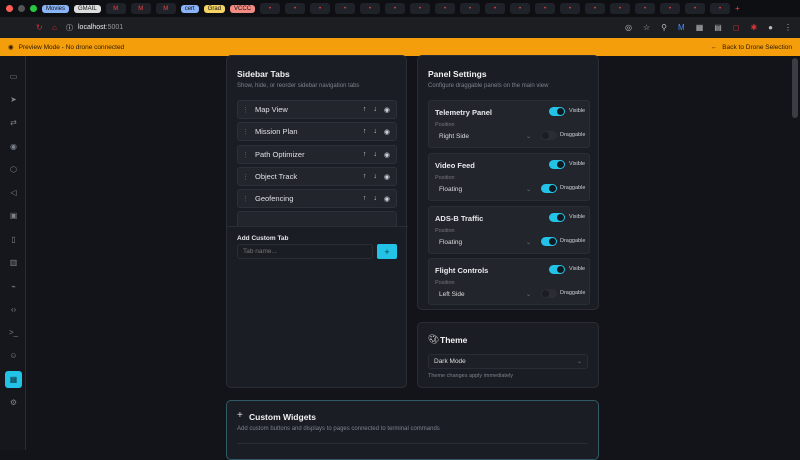 This screenshot has width=800, height=460. I want to click on close-window-button, so click(9, 8).